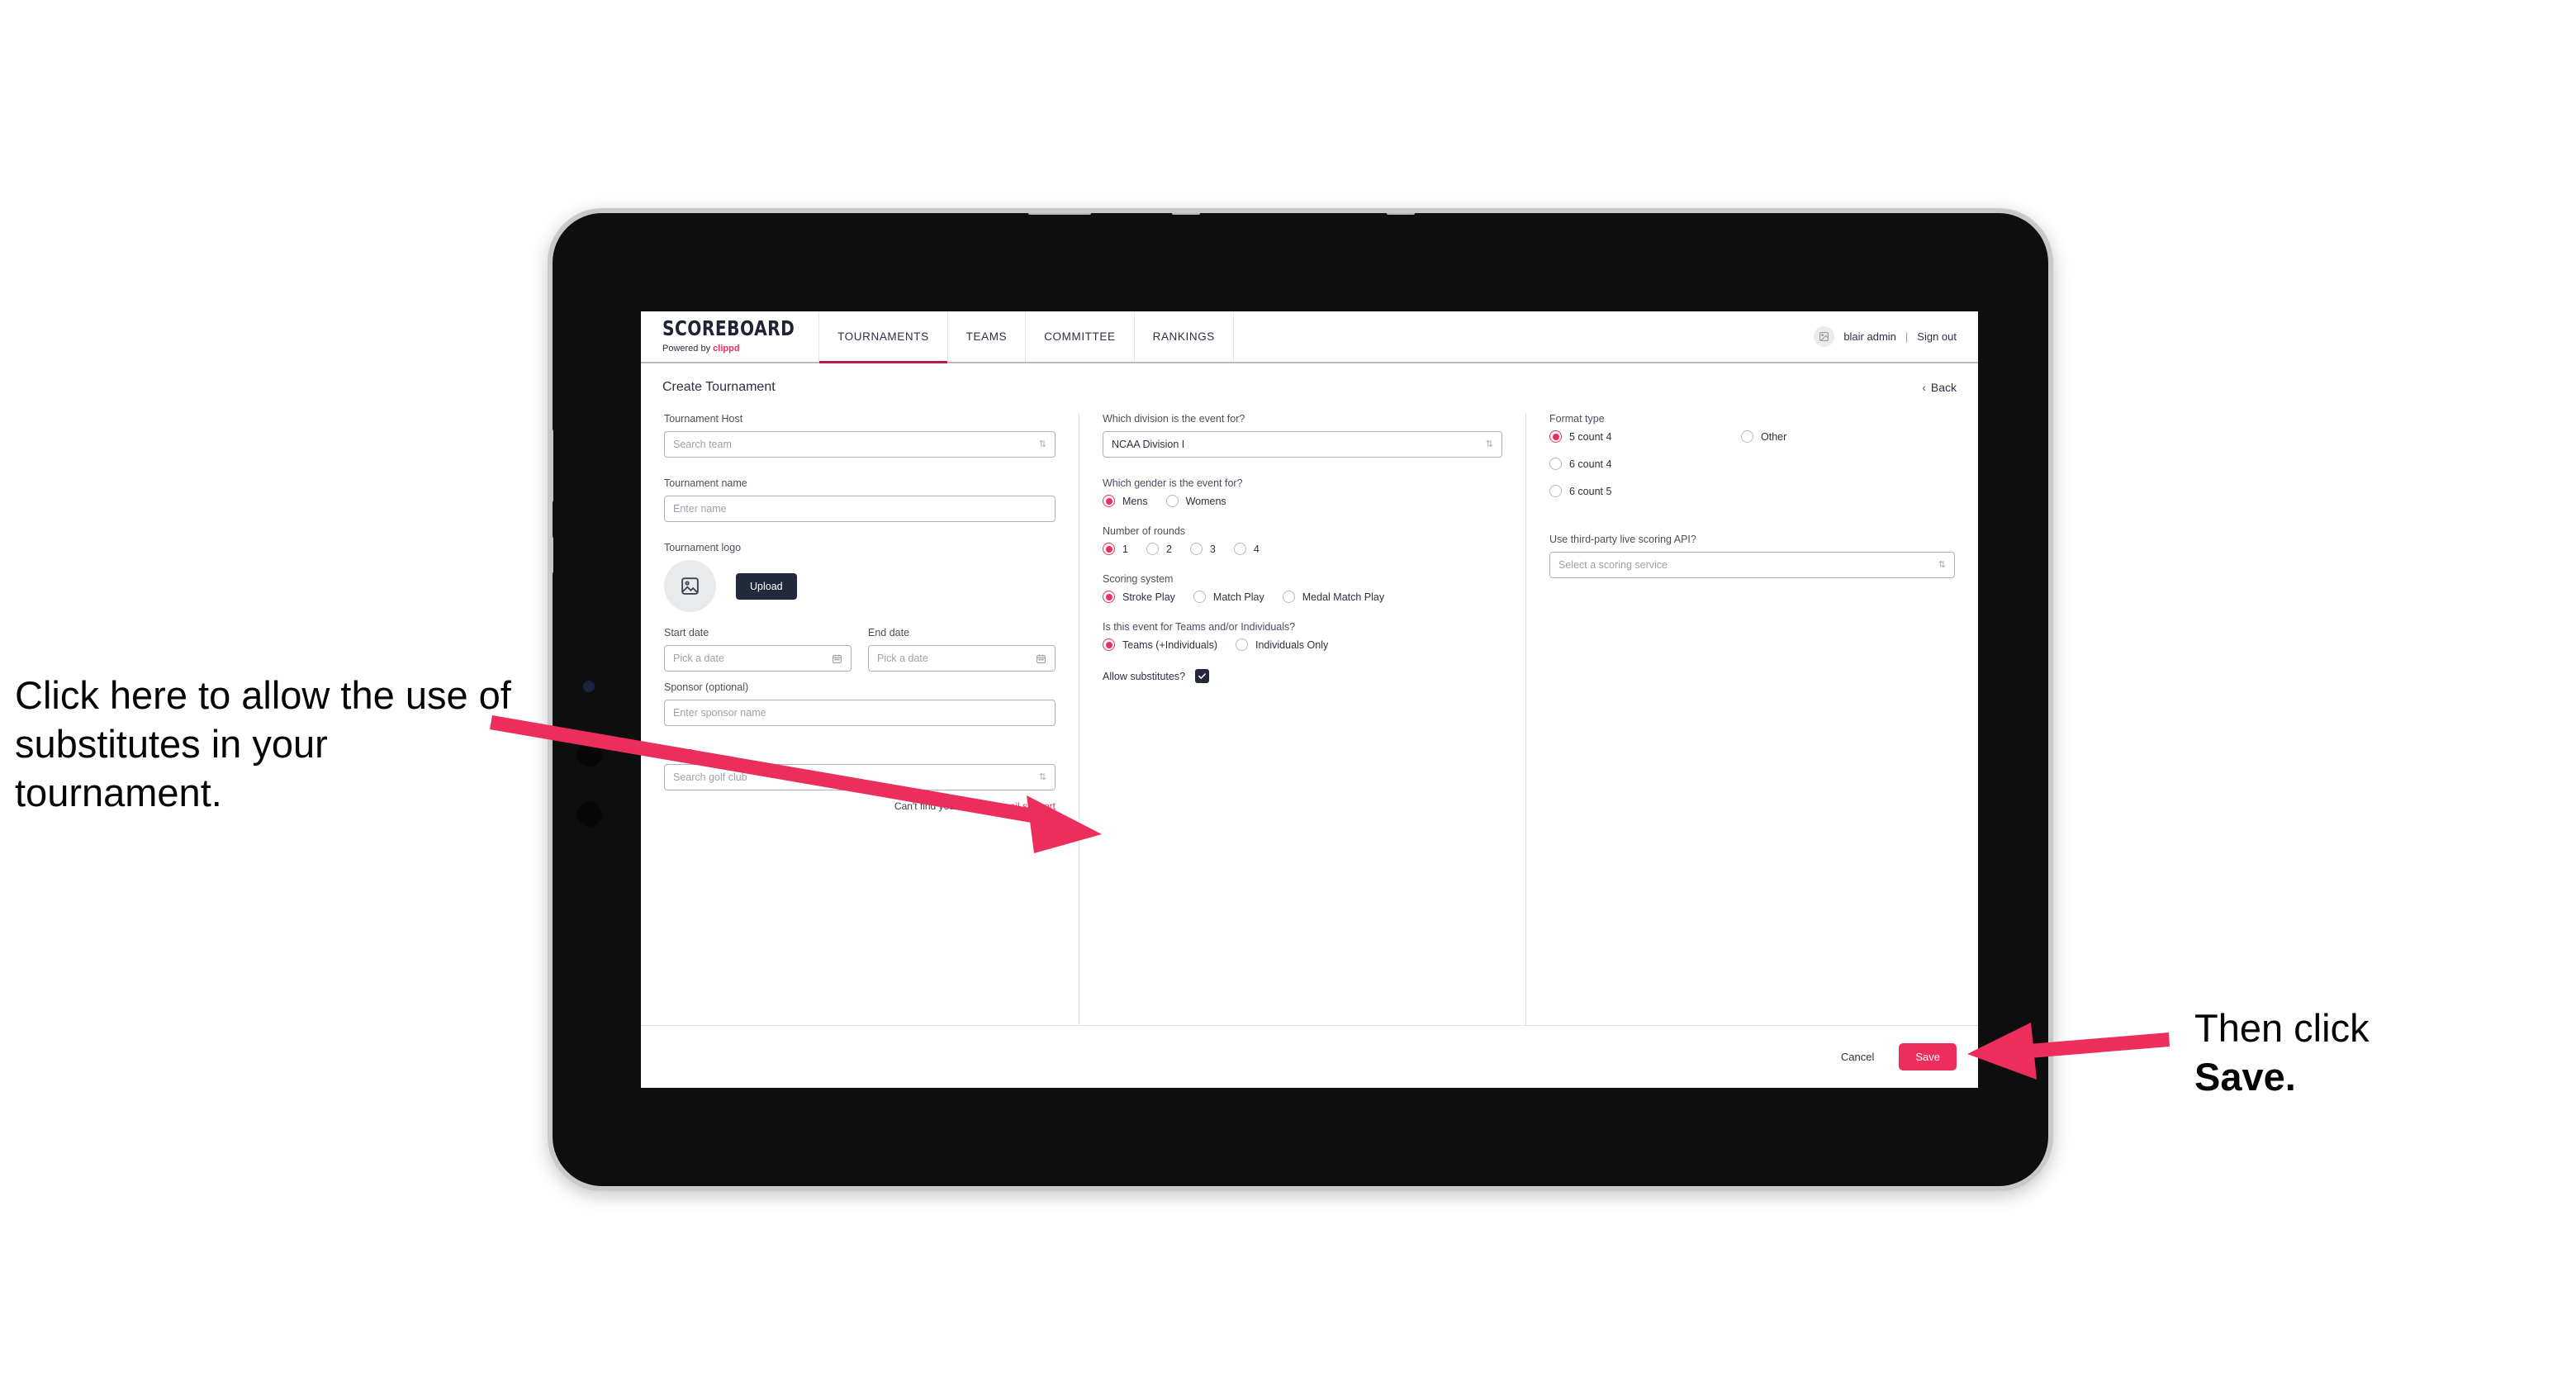 Image resolution: width=2576 pixels, height=1386 pixels. Describe the element at coordinates (1590, 464) in the screenshot. I see `radio-label: 6 count 4` at that location.